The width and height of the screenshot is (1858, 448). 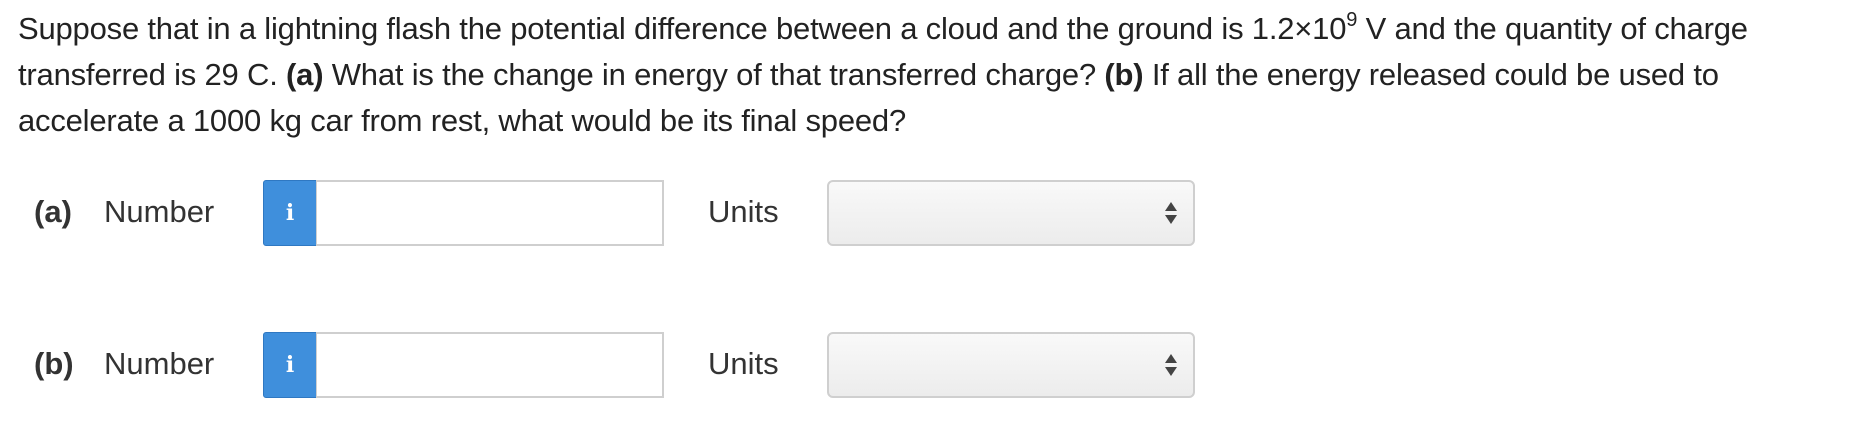 What do you see at coordinates (1011, 213) in the screenshot?
I see `units-select-a` at bounding box center [1011, 213].